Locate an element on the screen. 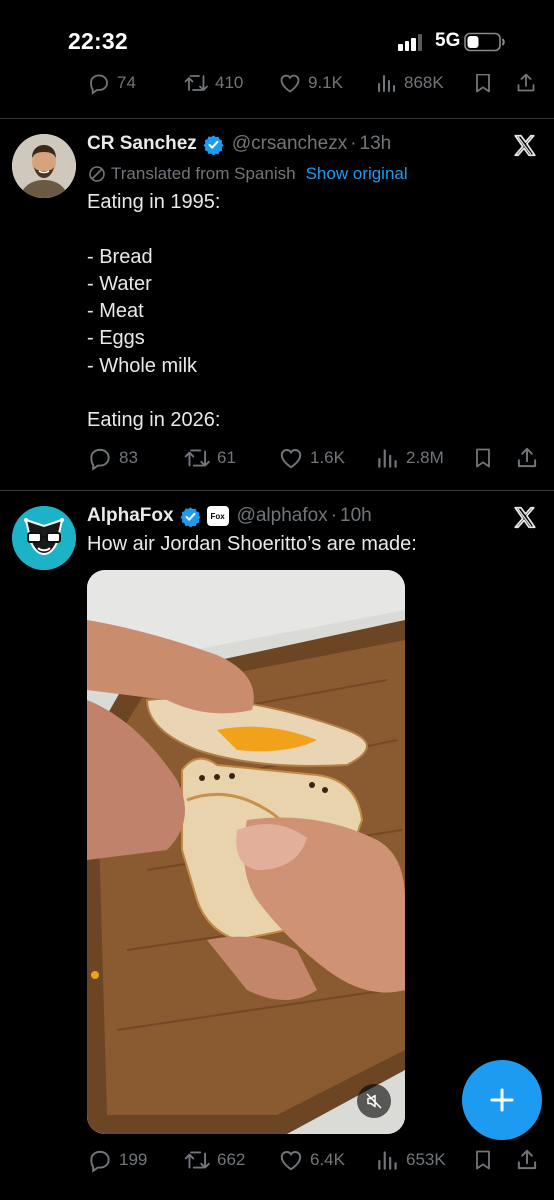  like-count: 9.1K is located at coordinates (325, 83).